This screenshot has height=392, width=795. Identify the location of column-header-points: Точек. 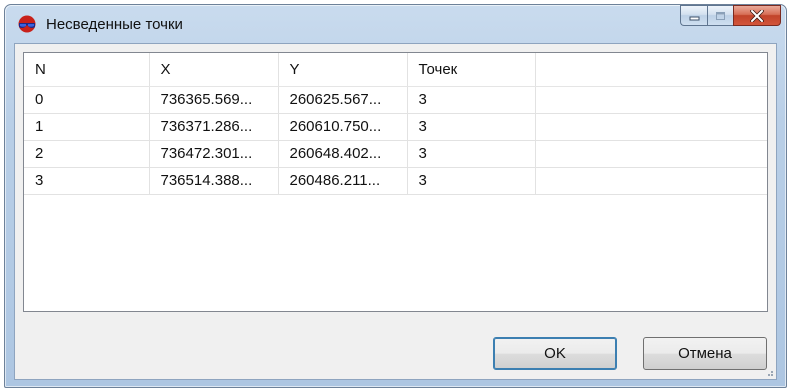
(471, 70).